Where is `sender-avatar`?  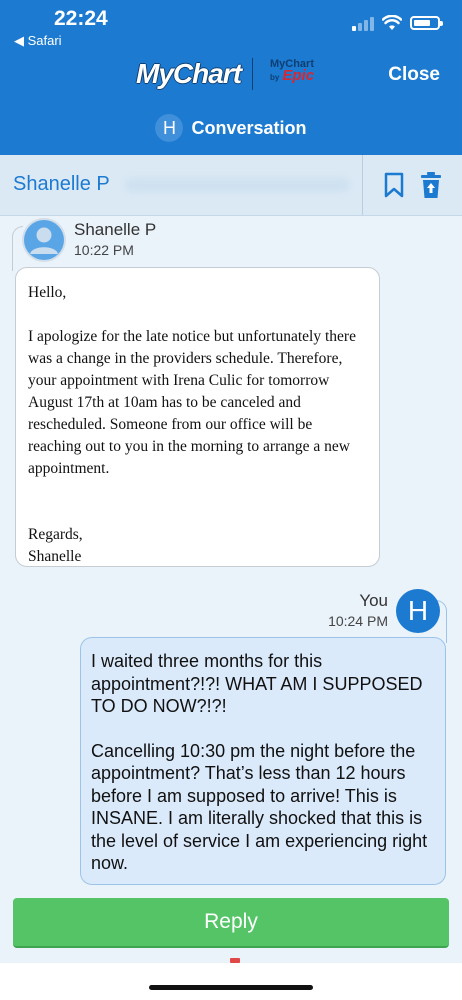
sender-avatar is located at coordinates (44, 240).